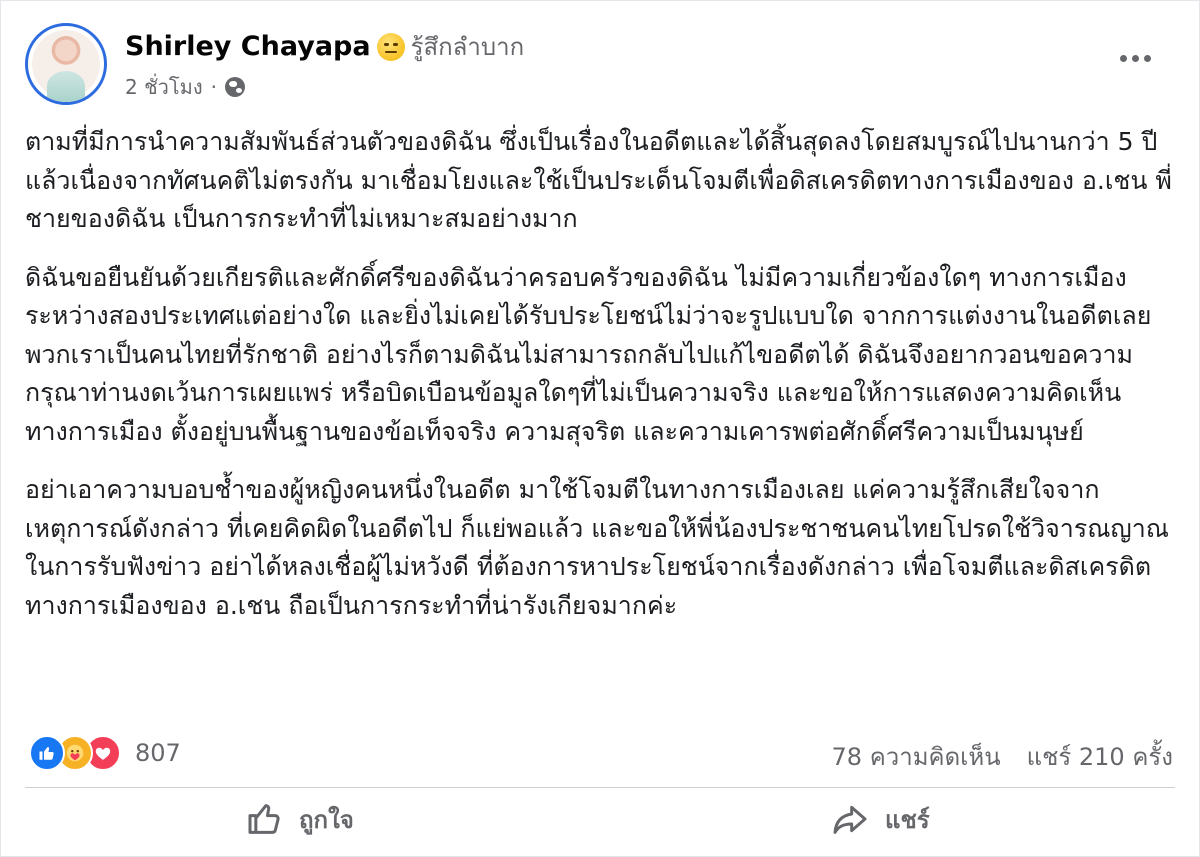 This screenshot has height=857, width=1200. I want to click on share-button-label: แชร์, so click(907, 819).